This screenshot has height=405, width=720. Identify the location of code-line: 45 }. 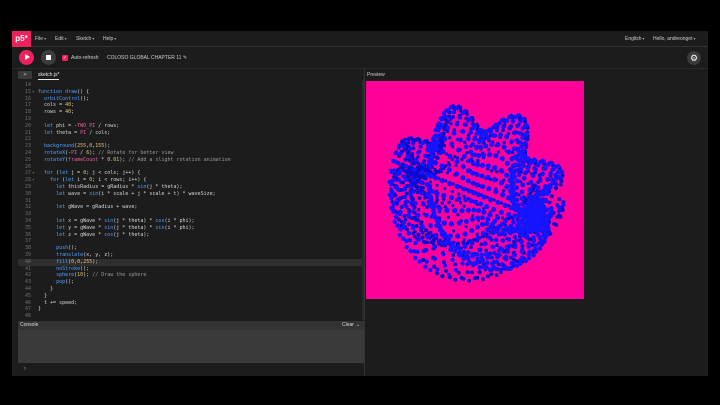
(191, 296).